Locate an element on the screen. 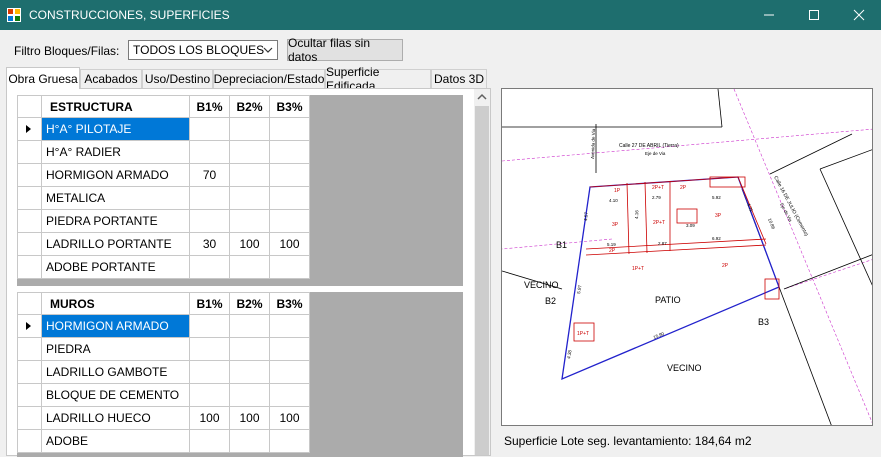 Image resolution: width=881 pixels, height=457 pixels. tab-acabados: Acabados is located at coordinates (111, 78).